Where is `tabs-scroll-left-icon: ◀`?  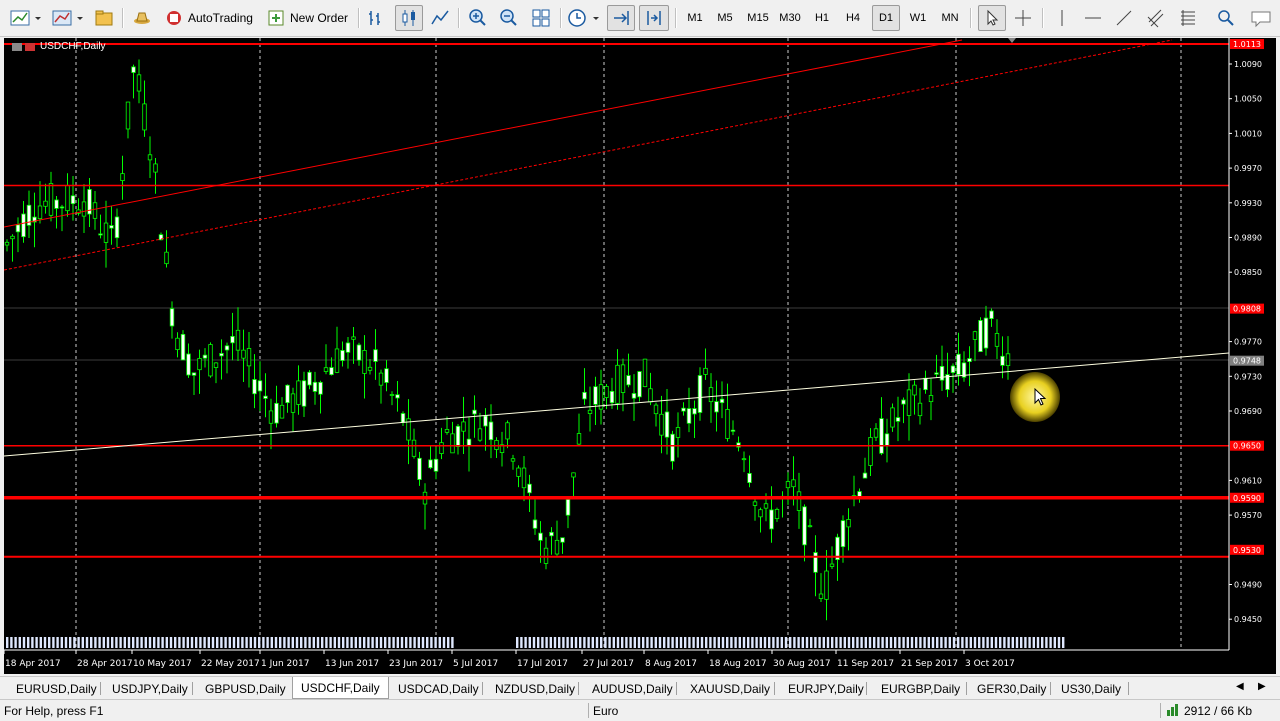 tabs-scroll-left-icon: ◀ is located at coordinates (1240, 686).